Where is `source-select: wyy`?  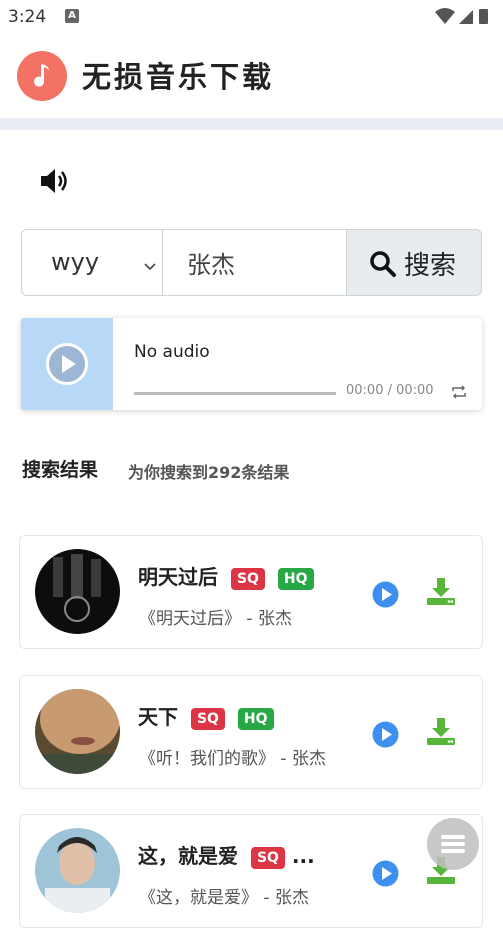 source-select: wyy is located at coordinates (92, 262).